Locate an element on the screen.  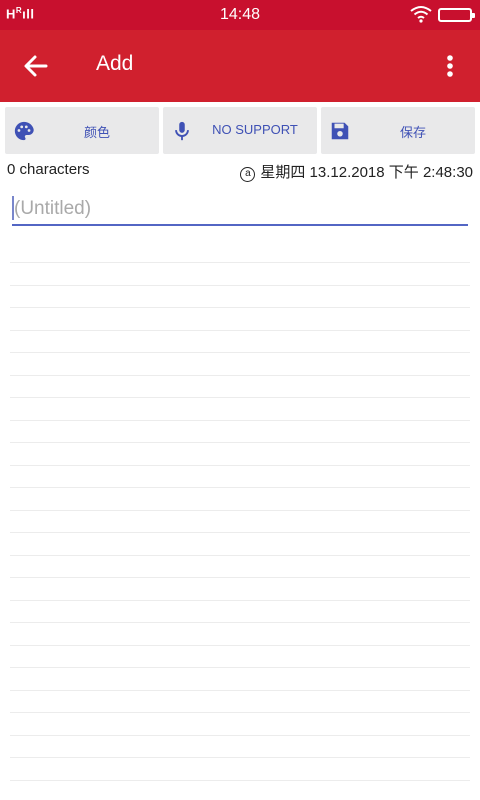
save-icon is located at coordinates (340, 131).